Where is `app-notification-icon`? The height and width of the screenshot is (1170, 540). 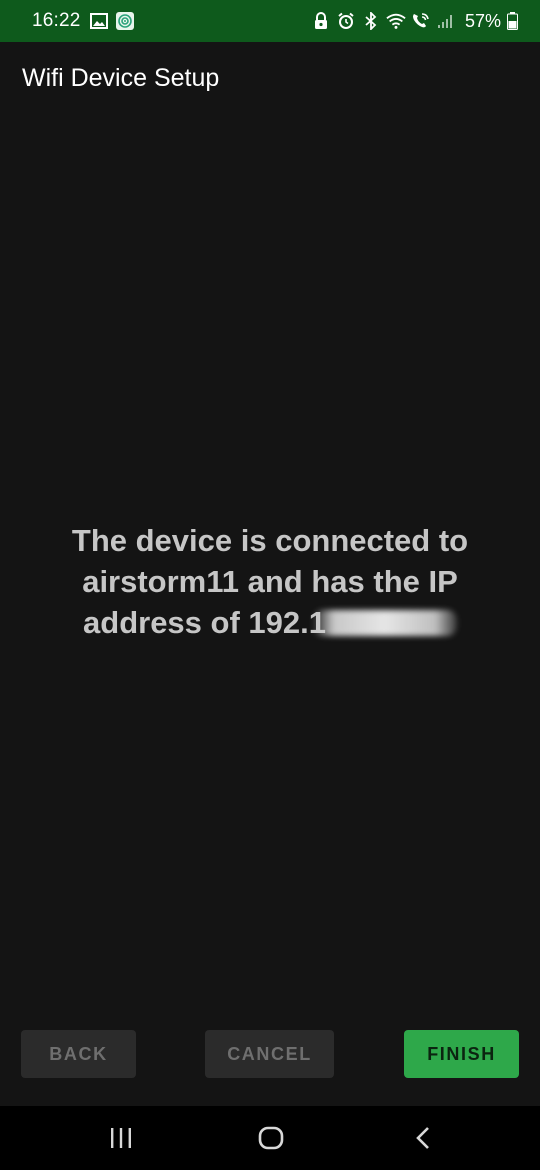
app-notification-icon is located at coordinates (125, 21).